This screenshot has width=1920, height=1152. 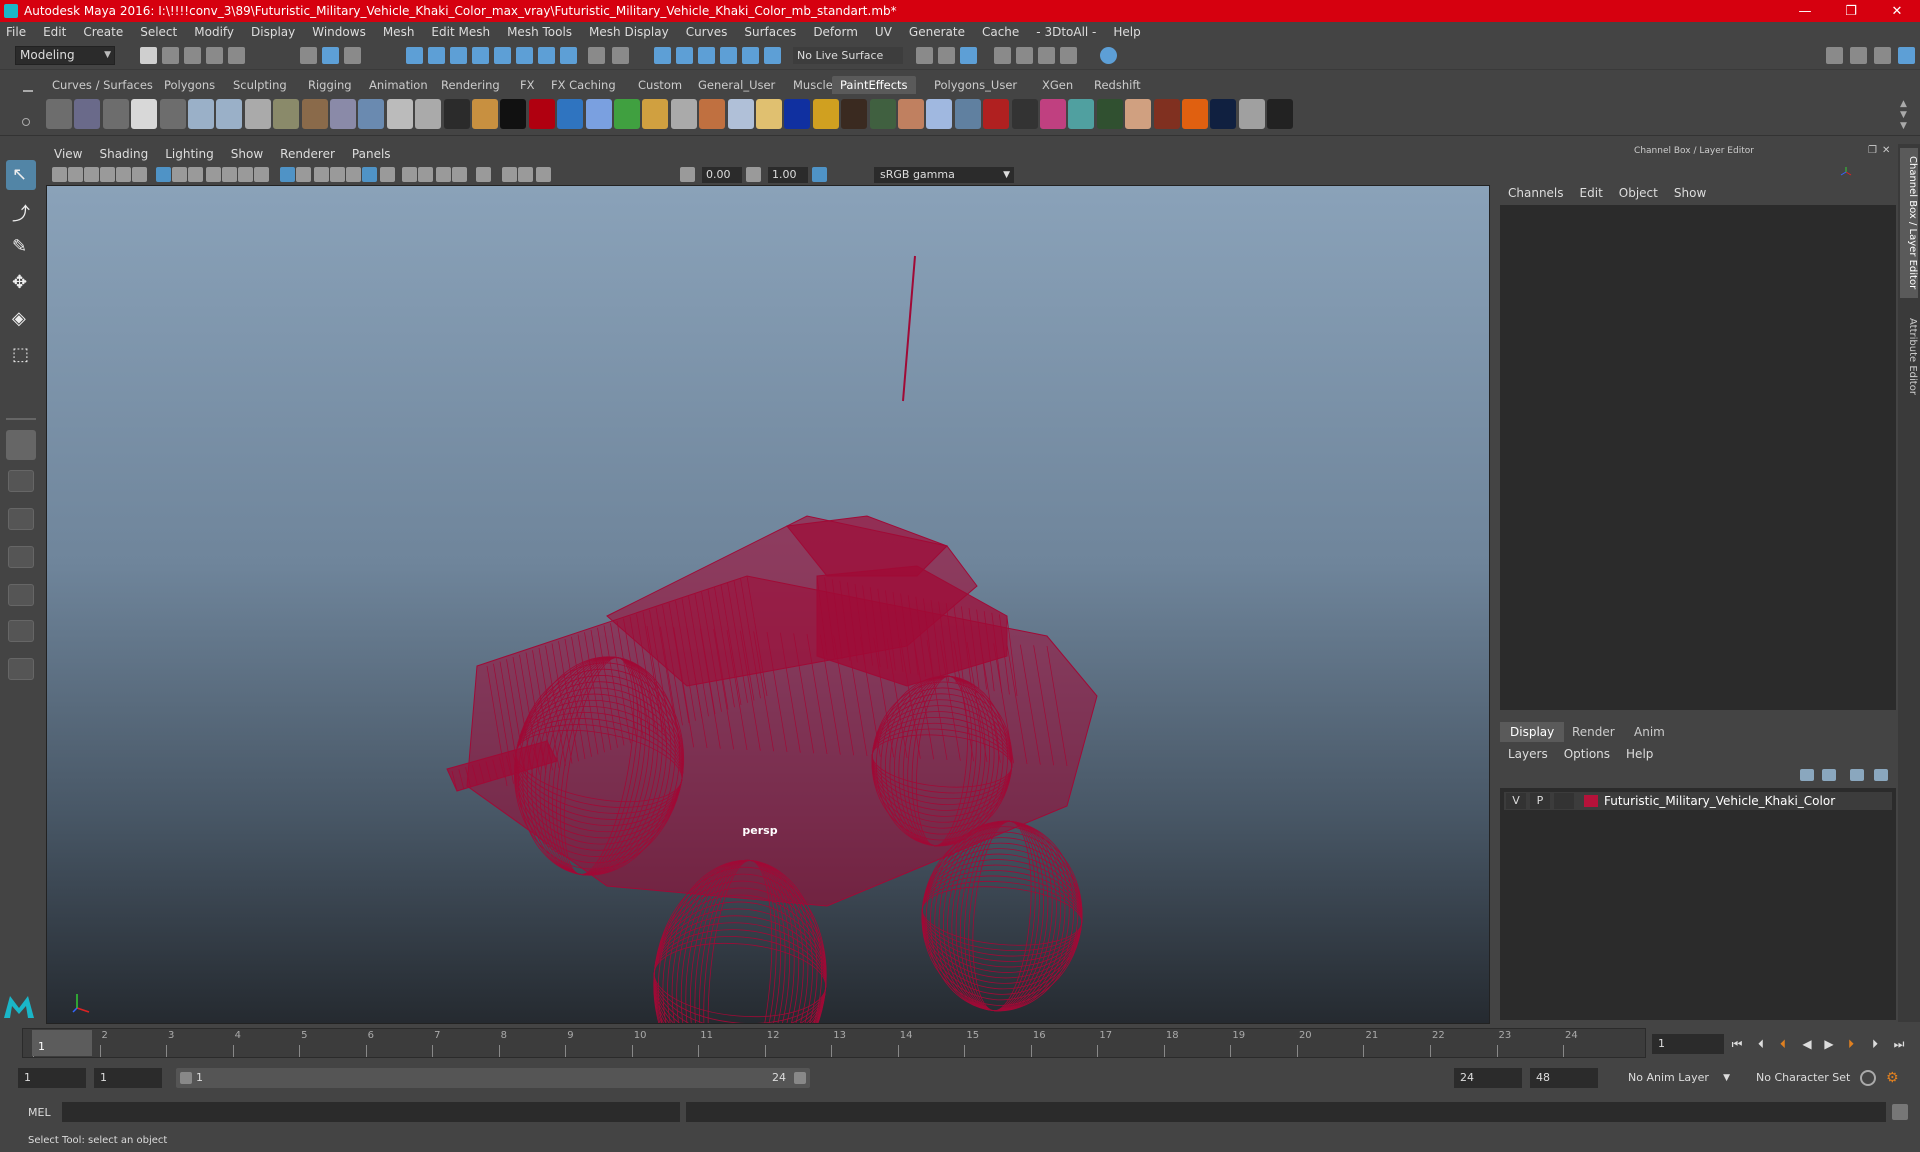 I want to click on isolate-select-icon, so click(x=483, y=174).